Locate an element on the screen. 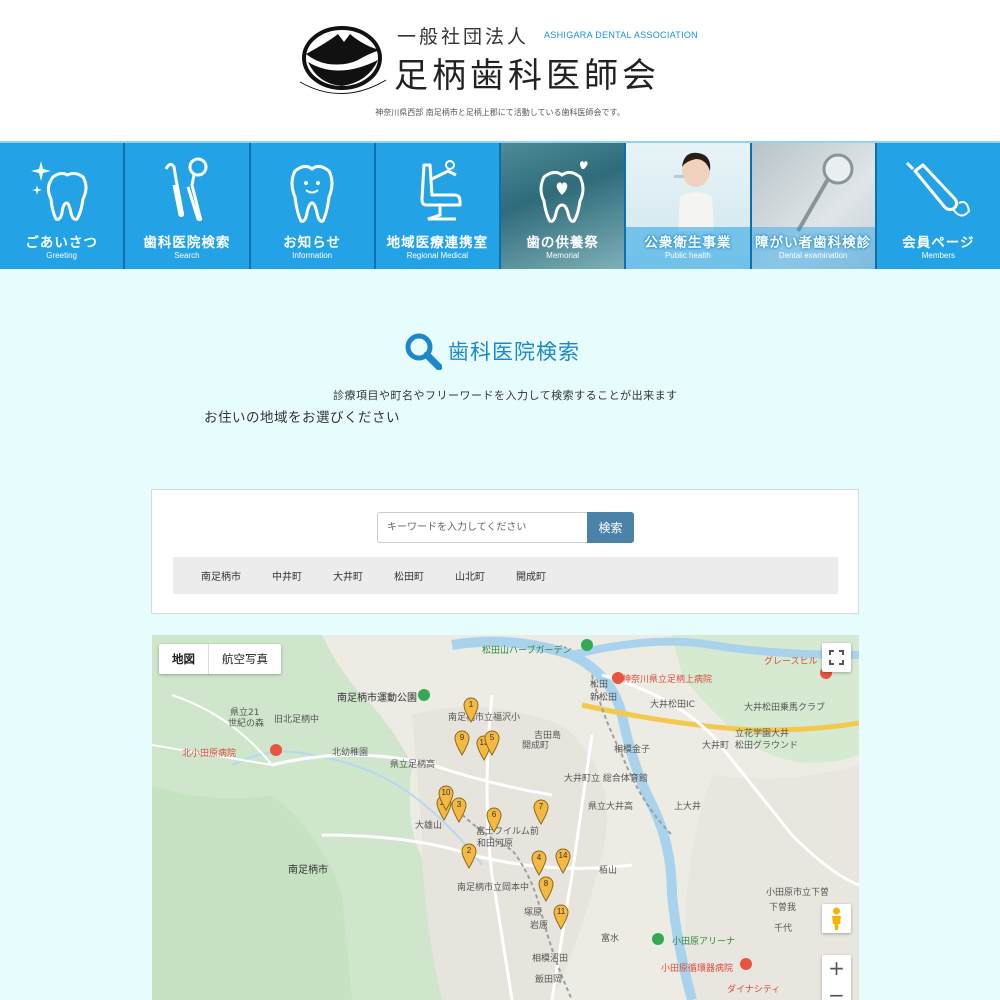 The width and height of the screenshot is (1000, 1000). map-label: 北幼稚園 is located at coordinates (350, 753).